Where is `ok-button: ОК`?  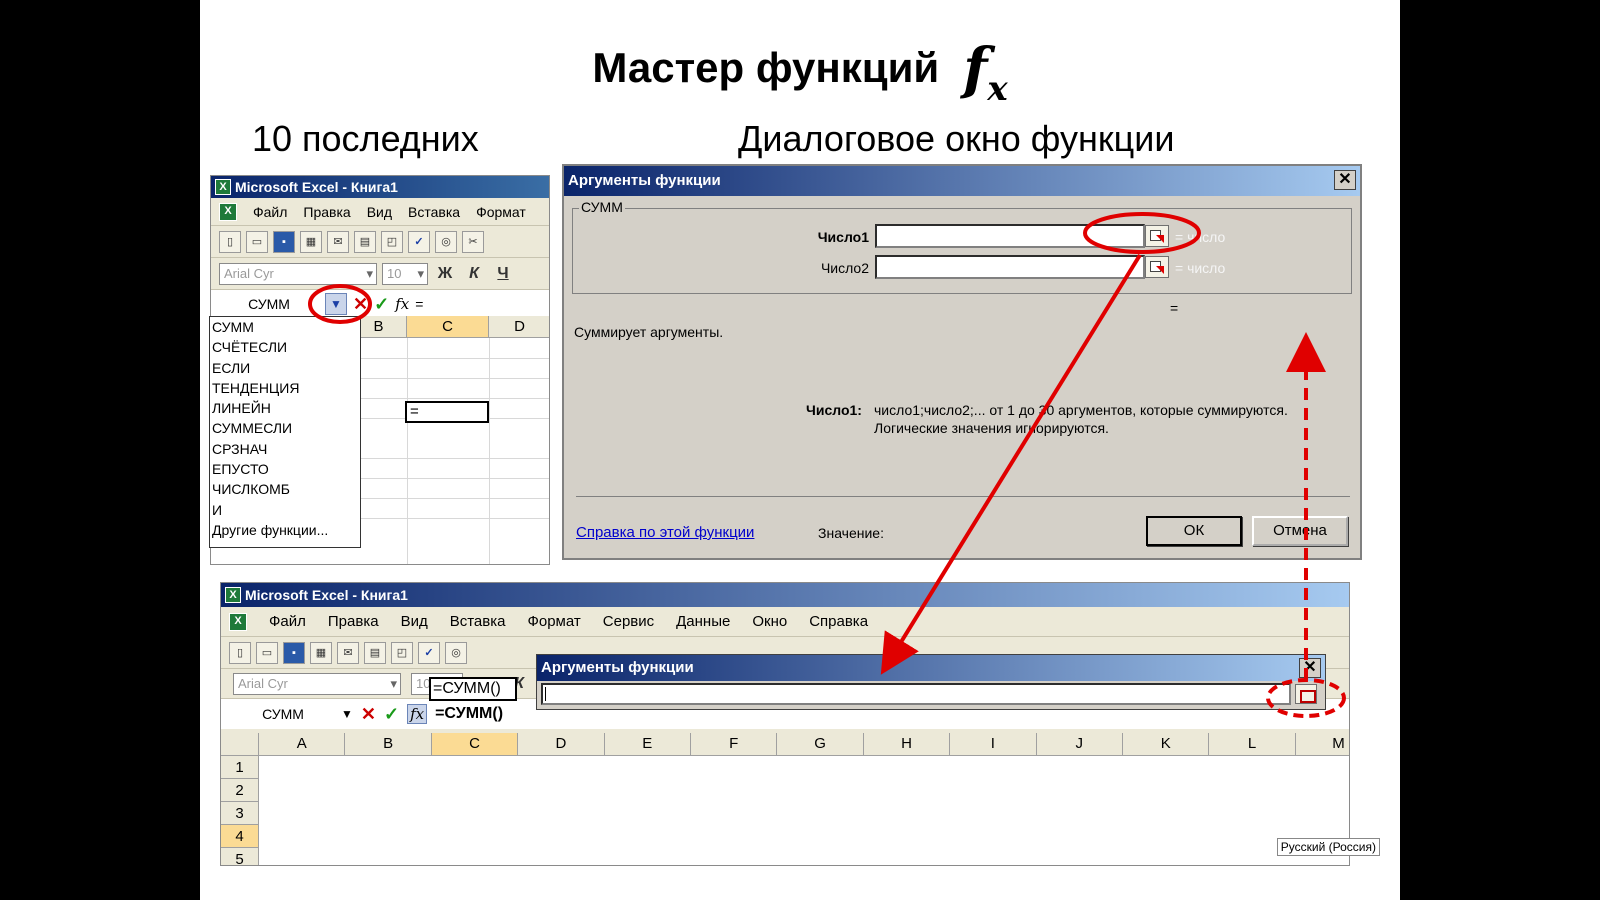
ok-button: ОК is located at coordinates (1194, 531).